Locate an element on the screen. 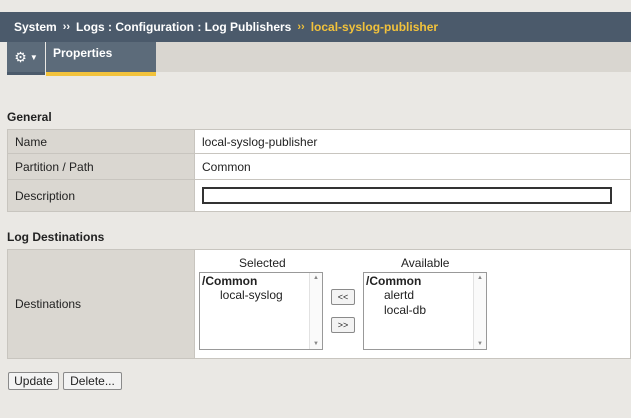 The image size is (631, 418). description-cell is located at coordinates (412, 195).